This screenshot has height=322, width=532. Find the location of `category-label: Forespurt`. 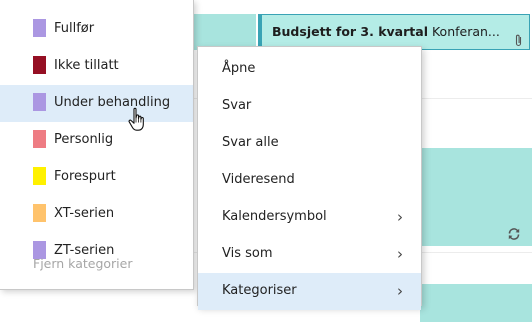

category-label: Forespurt is located at coordinates (85, 176).